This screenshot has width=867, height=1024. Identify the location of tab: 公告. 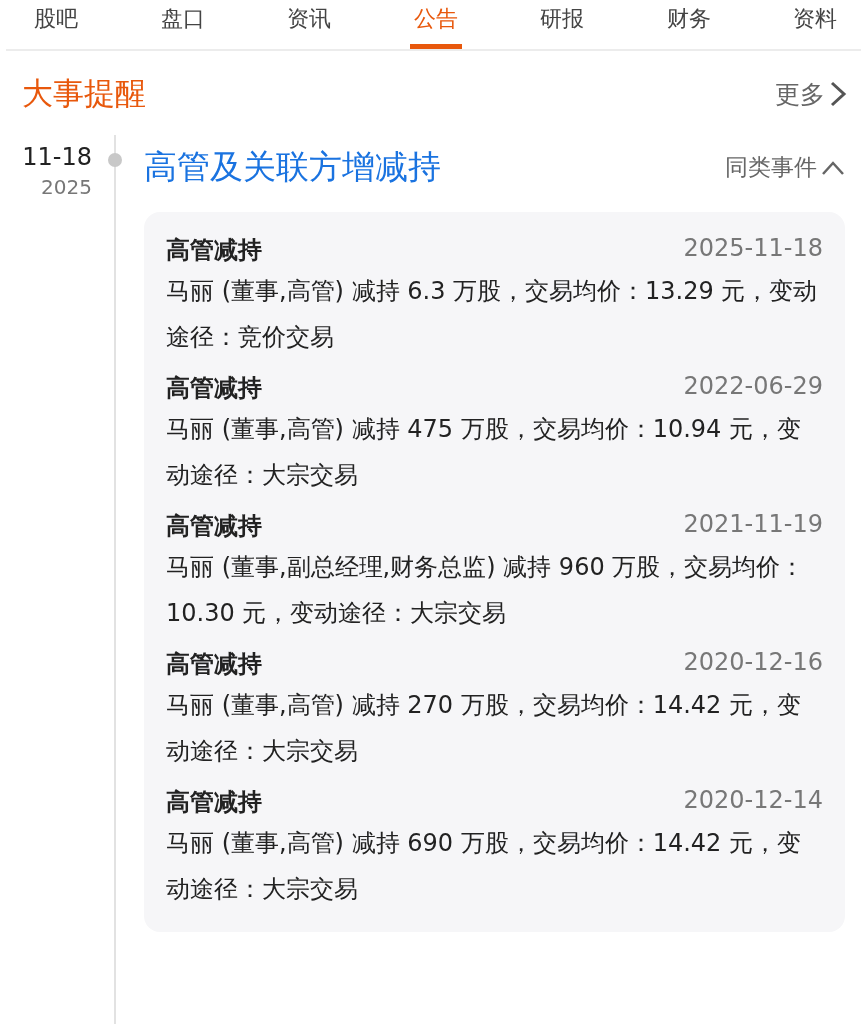
(435, 25).